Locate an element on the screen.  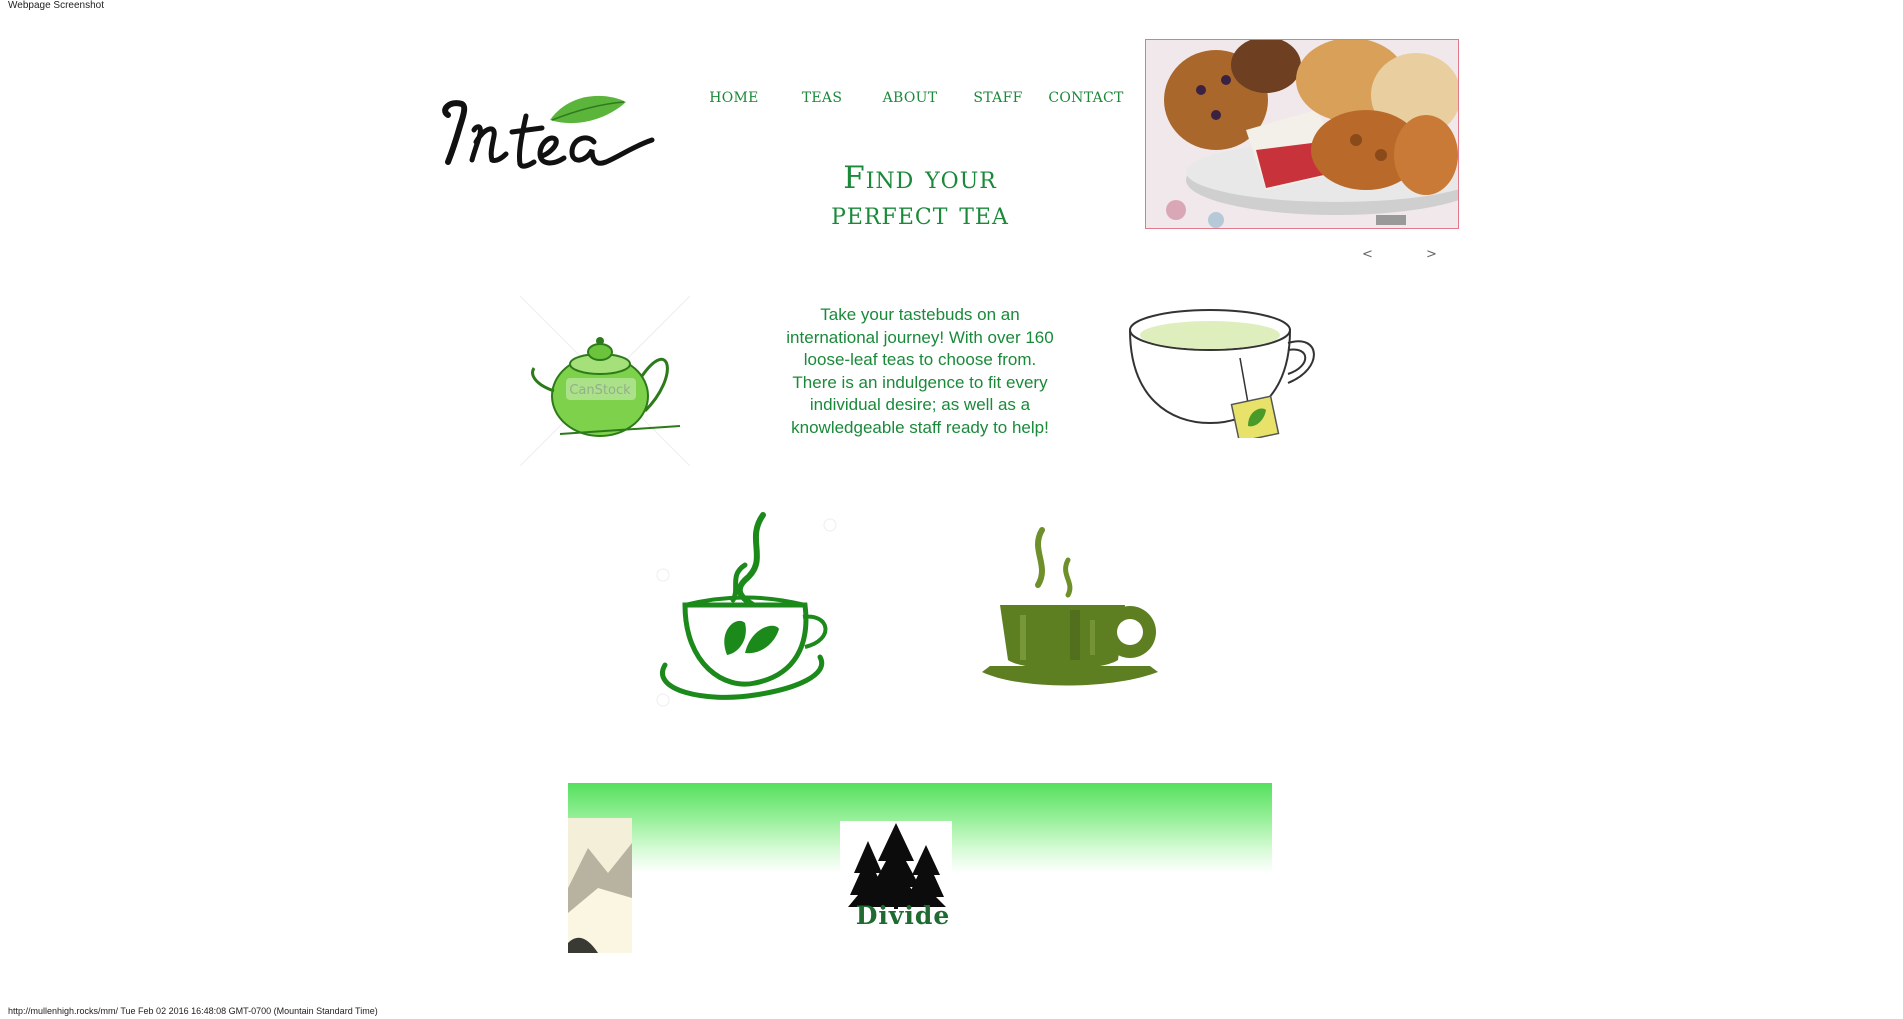
steaming-mug-icon is located at coordinates (1070, 606).